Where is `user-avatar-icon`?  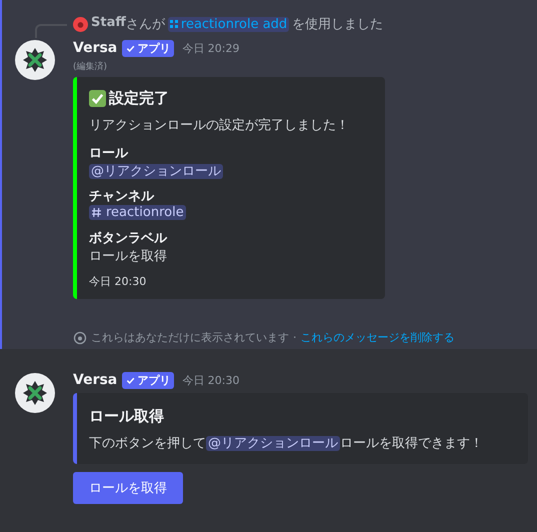
user-avatar-icon is located at coordinates (80, 24).